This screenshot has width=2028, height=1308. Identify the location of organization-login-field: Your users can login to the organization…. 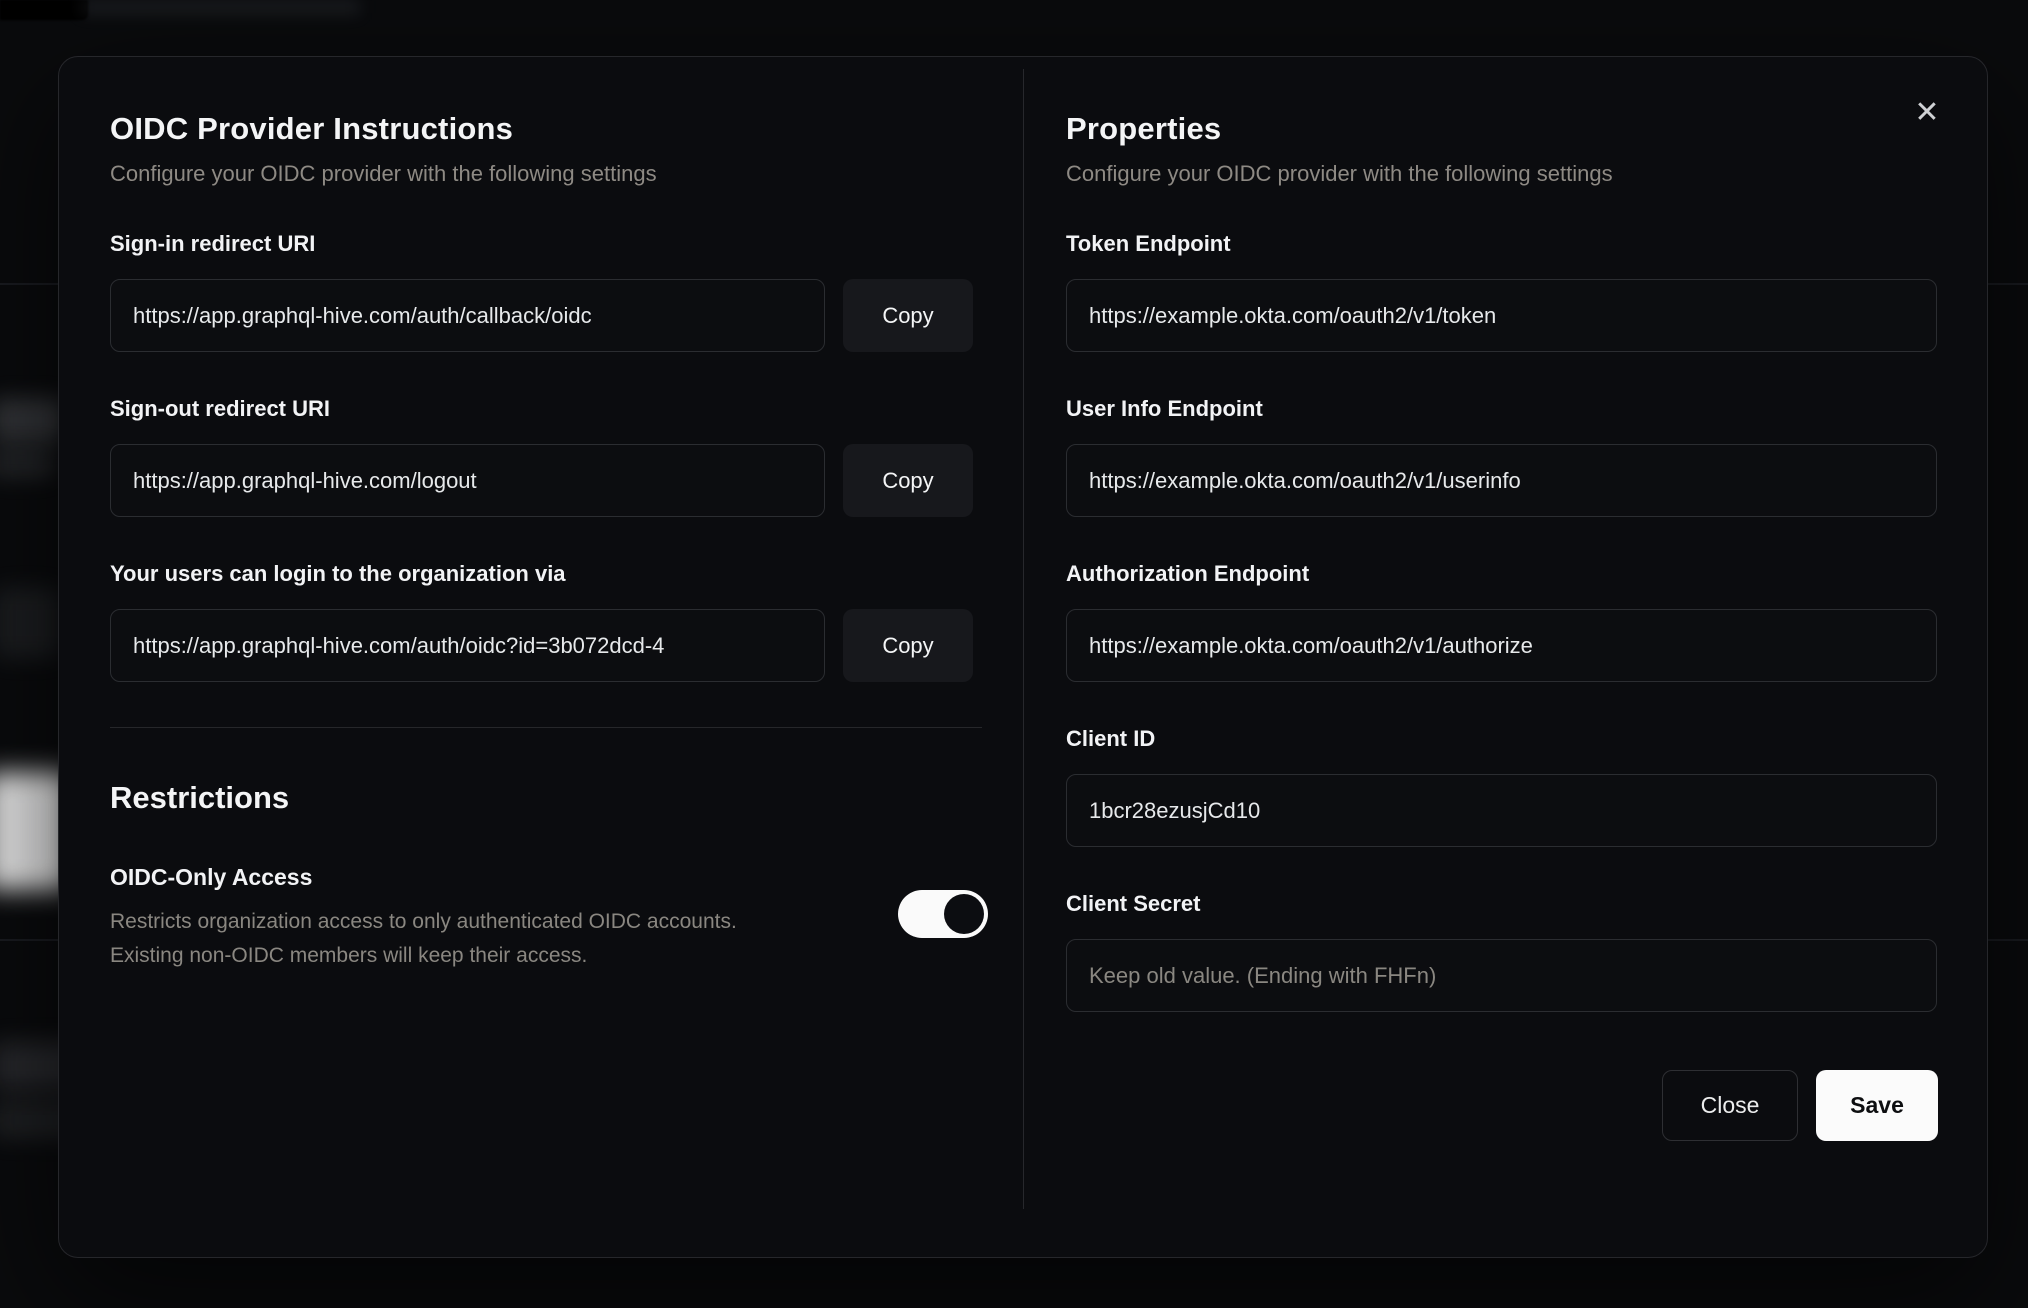
(541, 621).